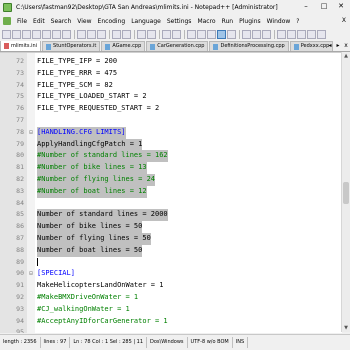  What do you see at coordinates (20, 190) in the screenshot?
I see `line-number: 83` at bounding box center [20, 190].